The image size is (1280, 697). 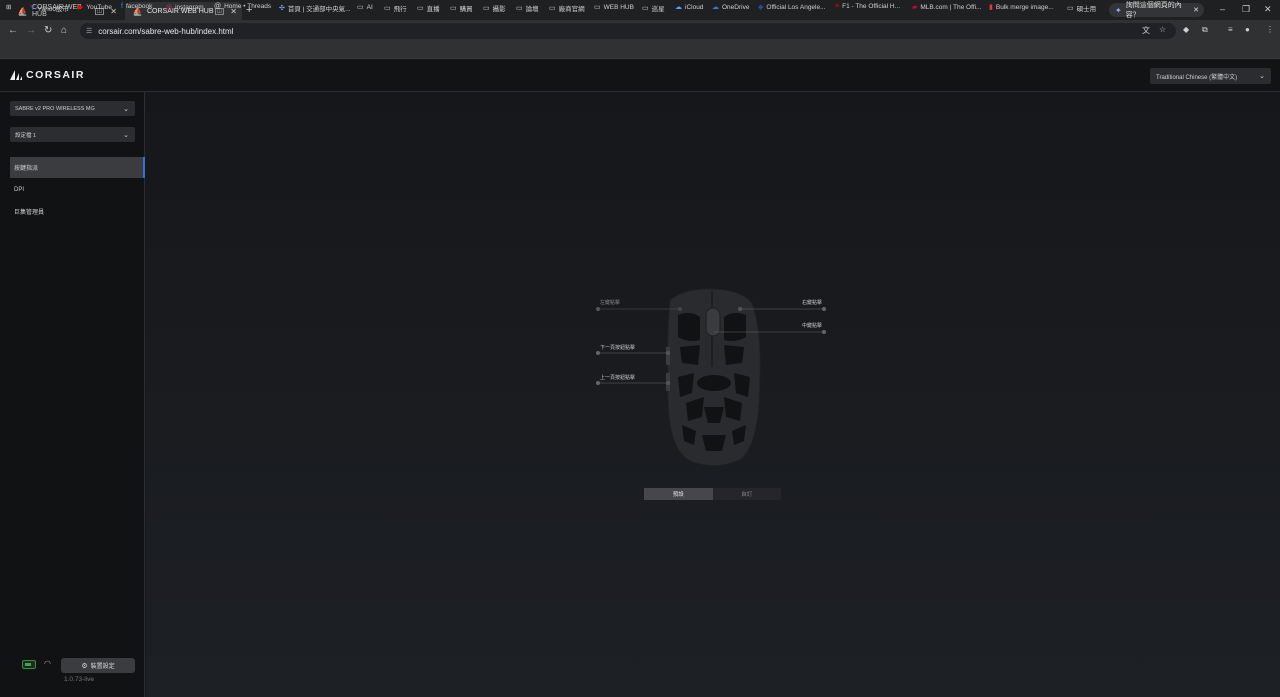 I want to click on address-bar: ☰ corsair.com/sabre-web-hub/index.html, so click(x=628, y=31).